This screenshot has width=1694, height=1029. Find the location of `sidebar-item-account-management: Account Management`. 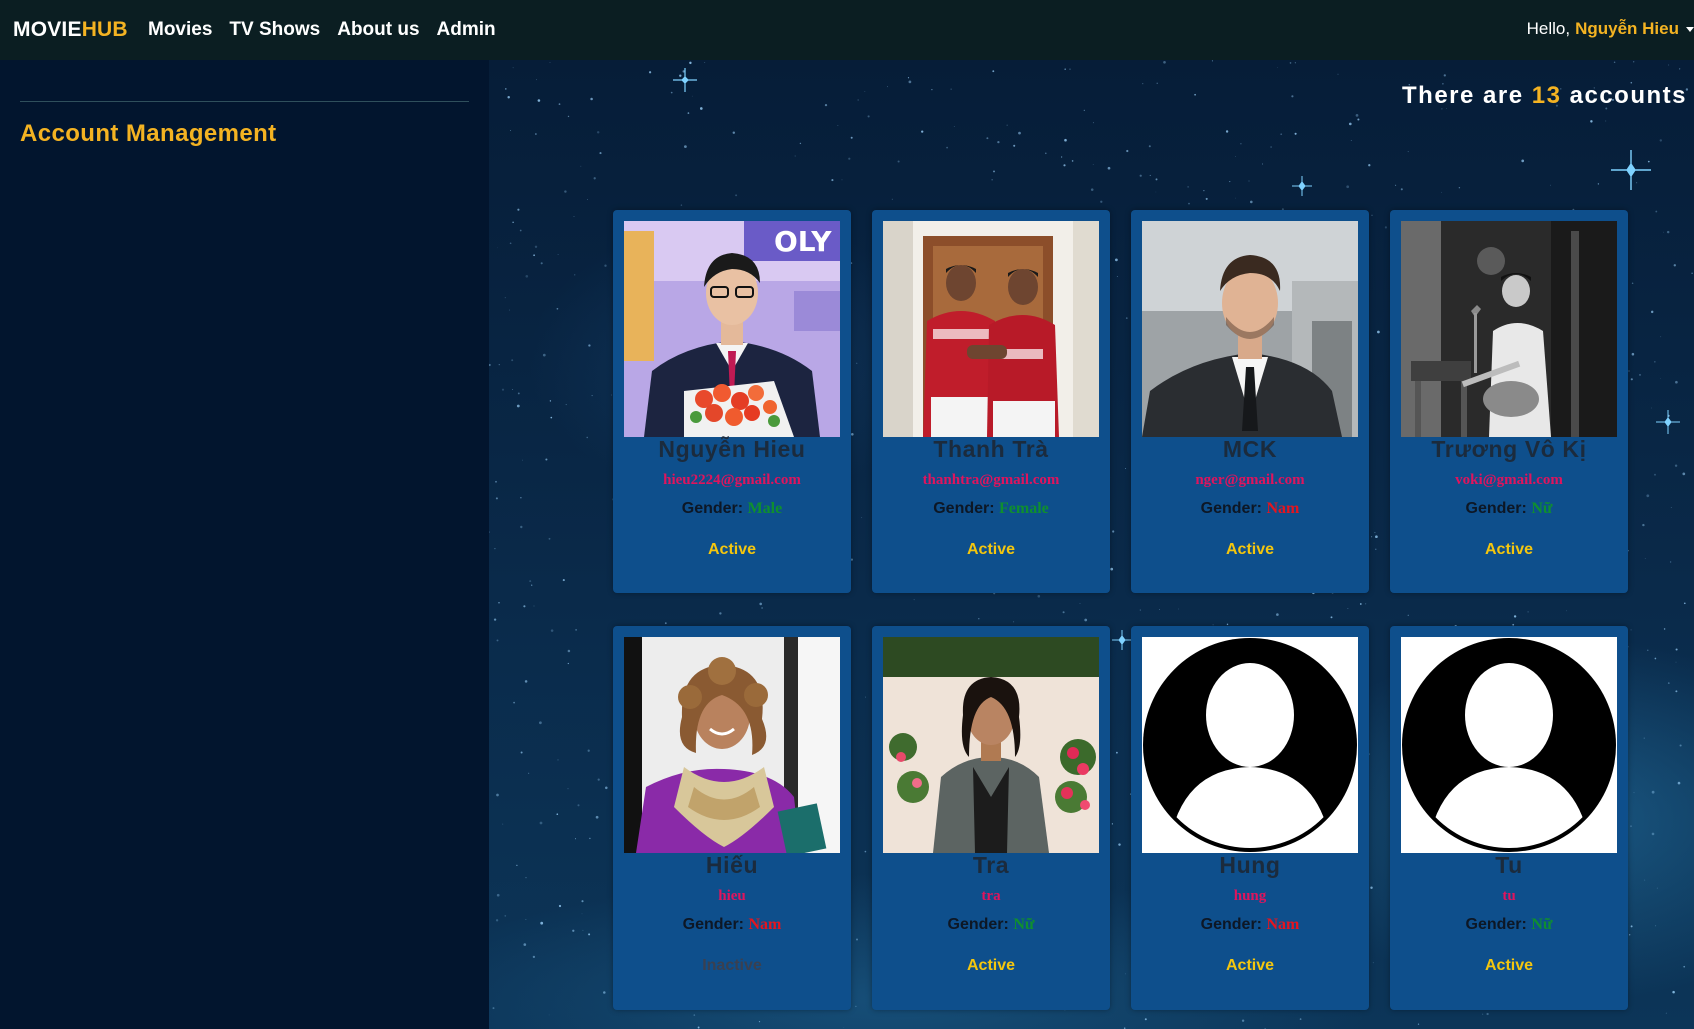

sidebar-item-account-management: Account Management is located at coordinates (148, 134).